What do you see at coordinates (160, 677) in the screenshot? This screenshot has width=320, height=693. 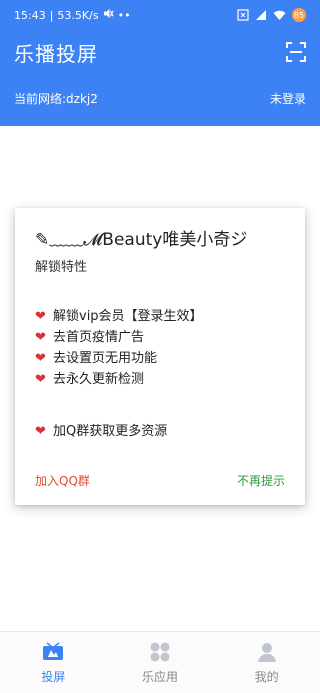 I see `nav-tab-label: 乐应用` at bounding box center [160, 677].